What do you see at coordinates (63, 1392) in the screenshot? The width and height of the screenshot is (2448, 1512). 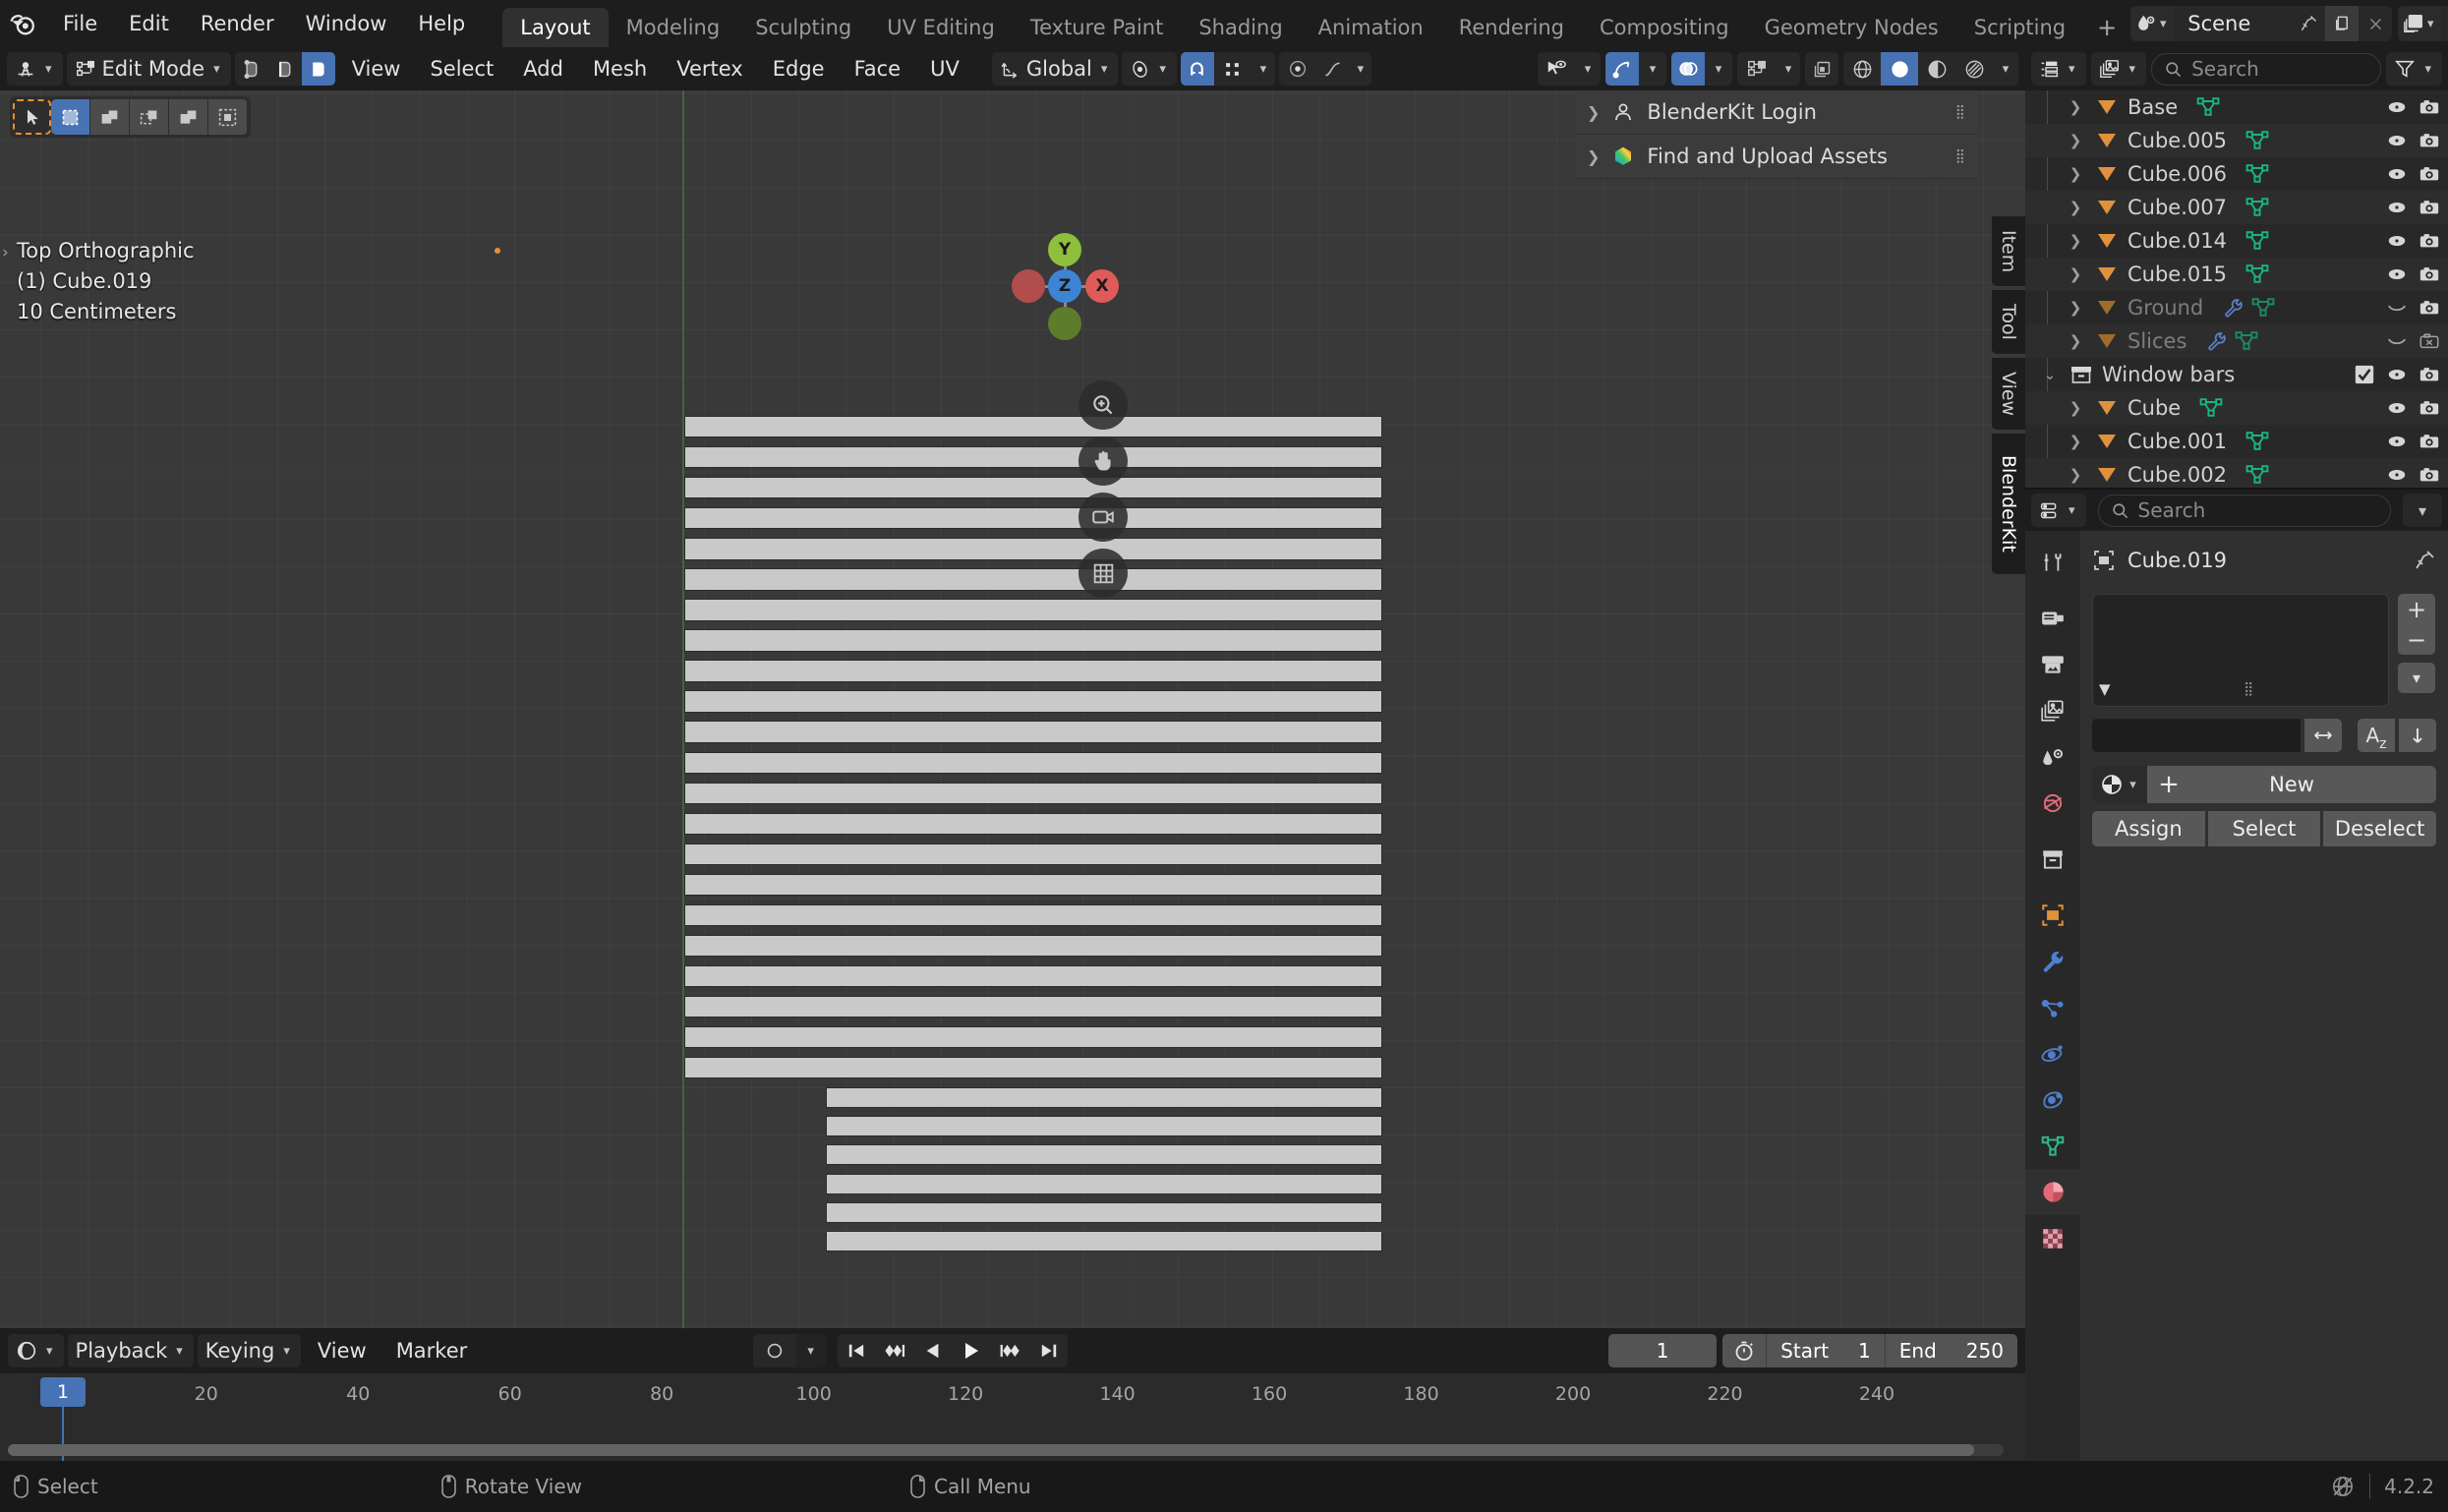 I see `playhead: 1` at bounding box center [63, 1392].